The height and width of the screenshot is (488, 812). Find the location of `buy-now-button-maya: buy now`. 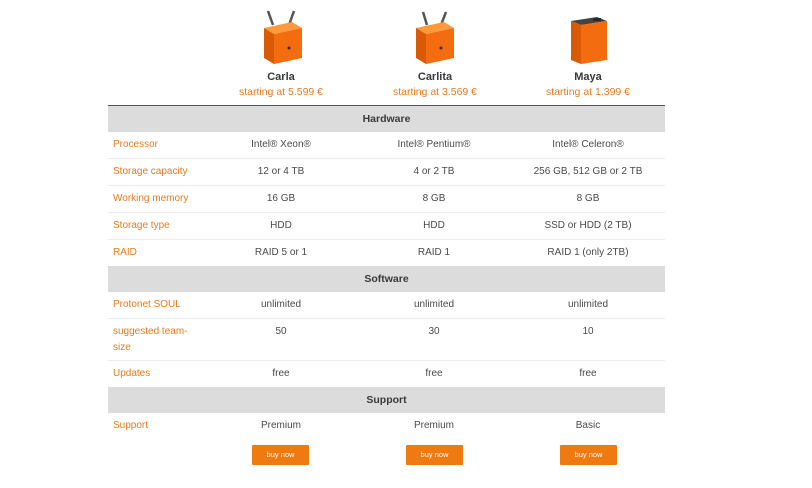

buy-now-button-maya: buy now is located at coordinates (588, 455).